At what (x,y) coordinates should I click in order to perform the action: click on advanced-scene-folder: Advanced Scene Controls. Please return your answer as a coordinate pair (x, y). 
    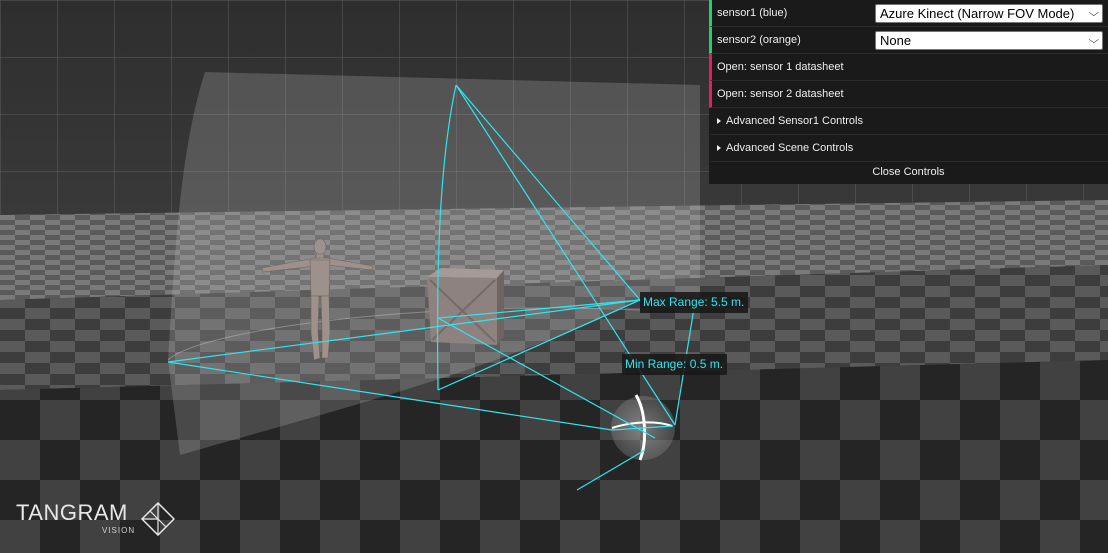
    Looking at the image, I should click on (908, 148).